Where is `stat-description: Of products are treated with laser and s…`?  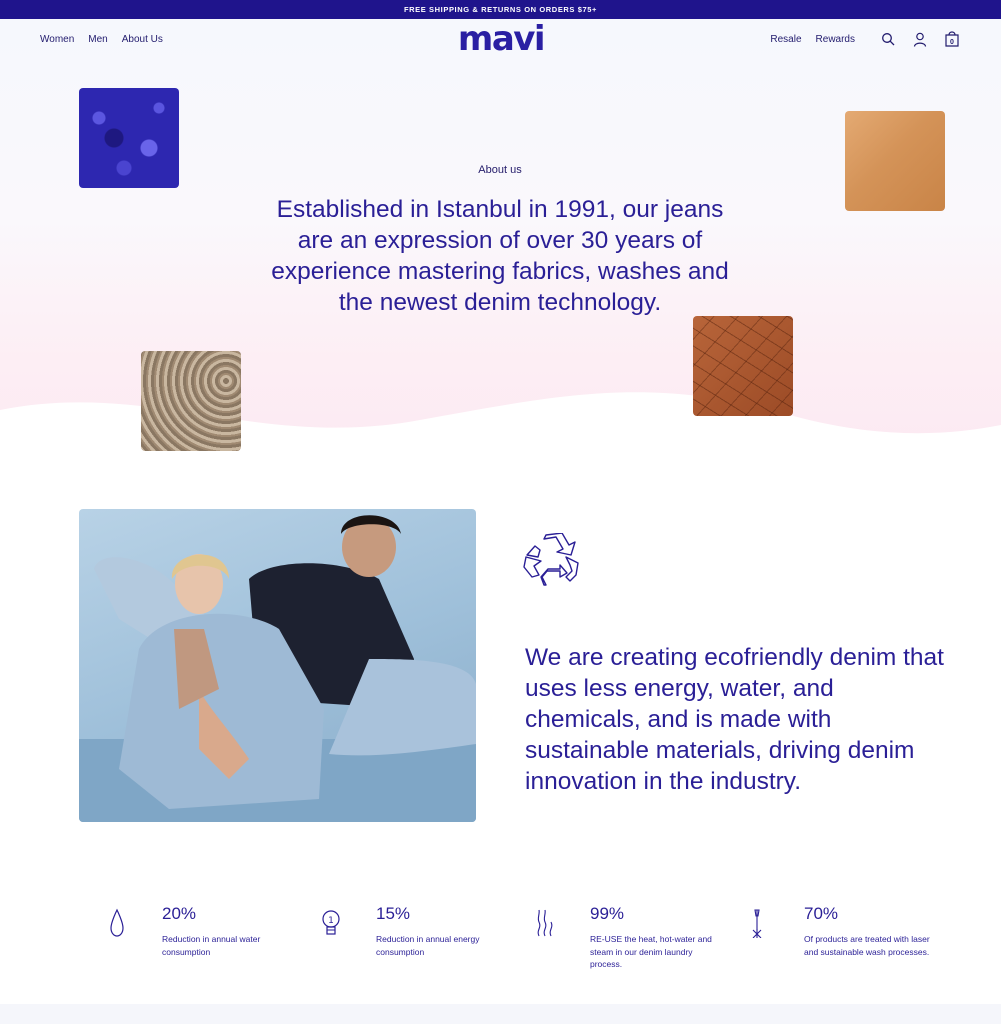 stat-description: Of products are treated with laser and s… is located at coordinates (867, 945).